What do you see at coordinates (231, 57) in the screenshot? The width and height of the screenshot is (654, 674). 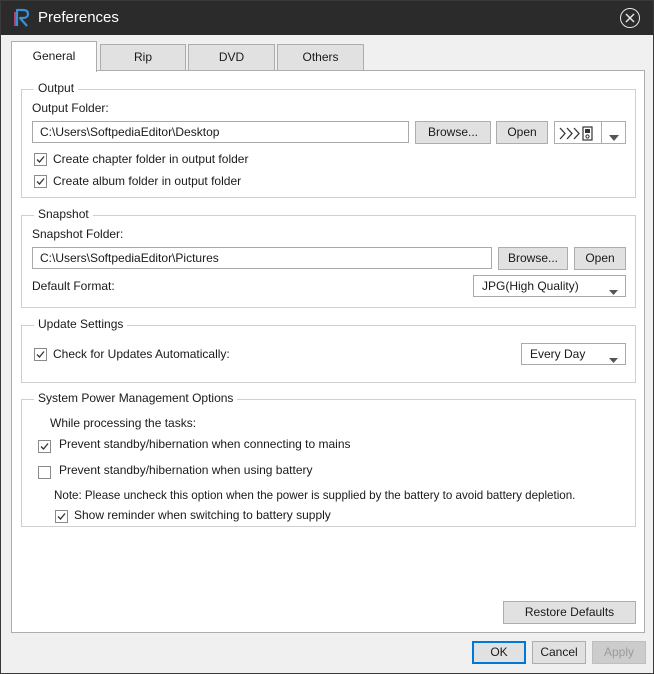 I see `tab-dvd: DVD` at bounding box center [231, 57].